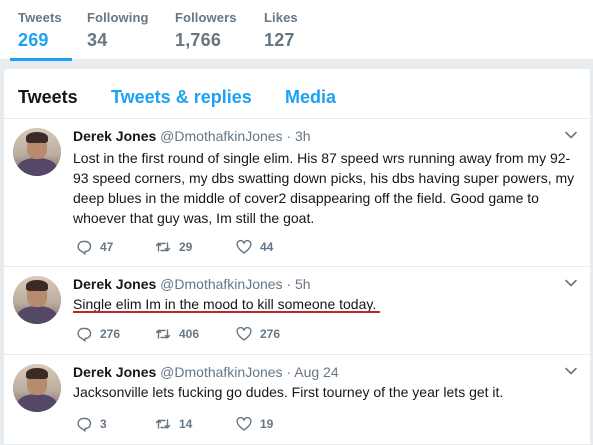  Describe the element at coordinates (97, 40) in the screenshot. I see `stat-following-value: 34` at that location.